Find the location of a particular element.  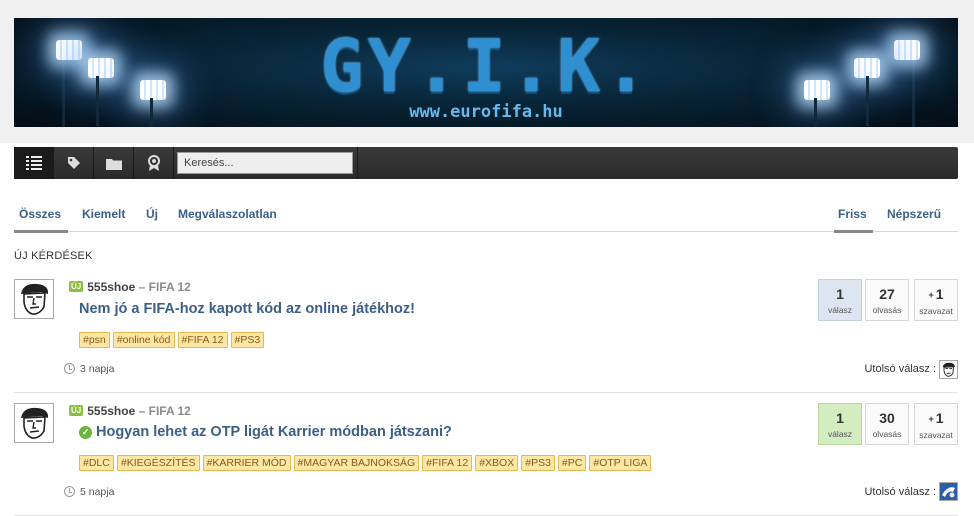

views-count: 27 olvasás is located at coordinates (887, 300).